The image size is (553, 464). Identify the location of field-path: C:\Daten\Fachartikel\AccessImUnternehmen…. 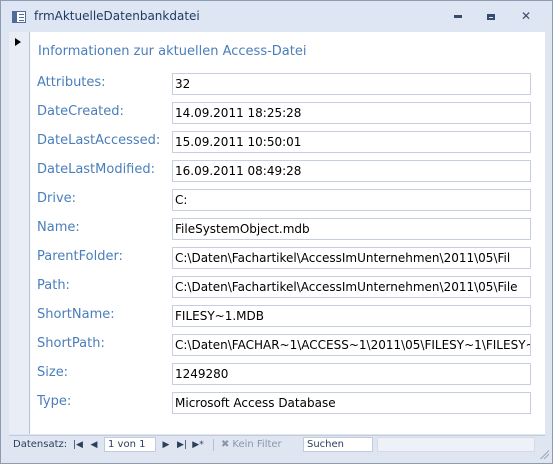
(351, 287).